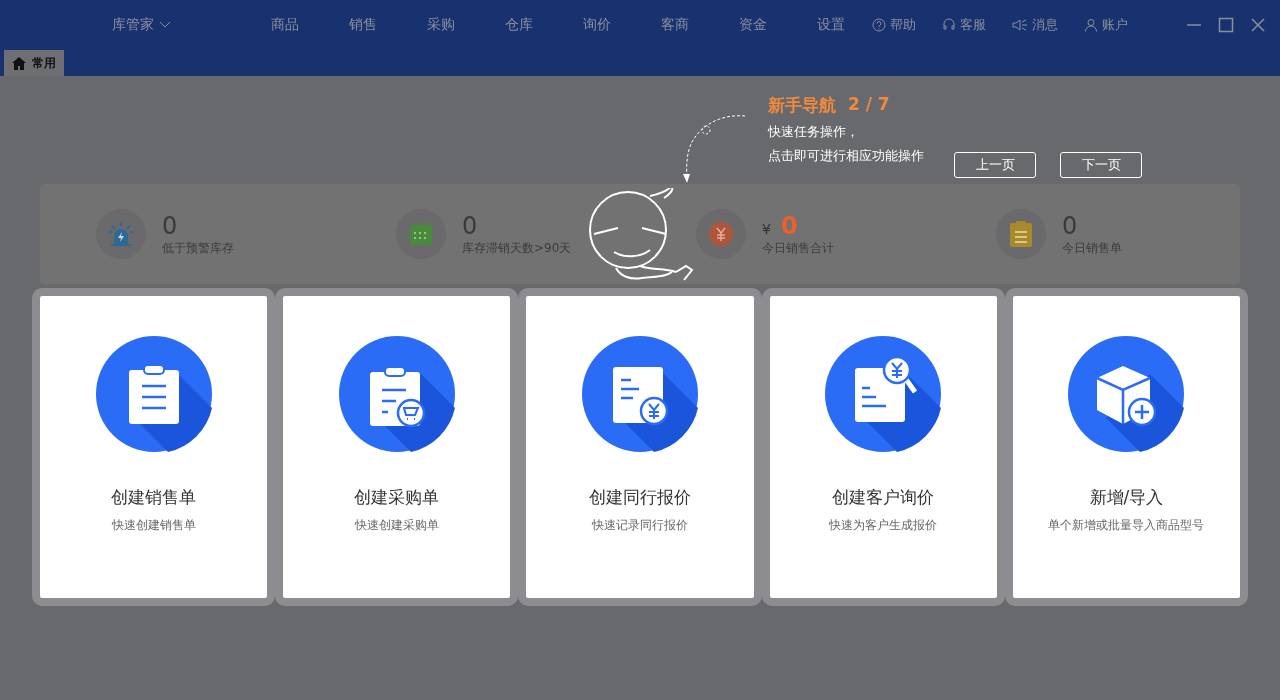 This screenshot has width=1280, height=700. I want to click on action-card: 创建客户询价 快速为客户生成报价, so click(883, 447).